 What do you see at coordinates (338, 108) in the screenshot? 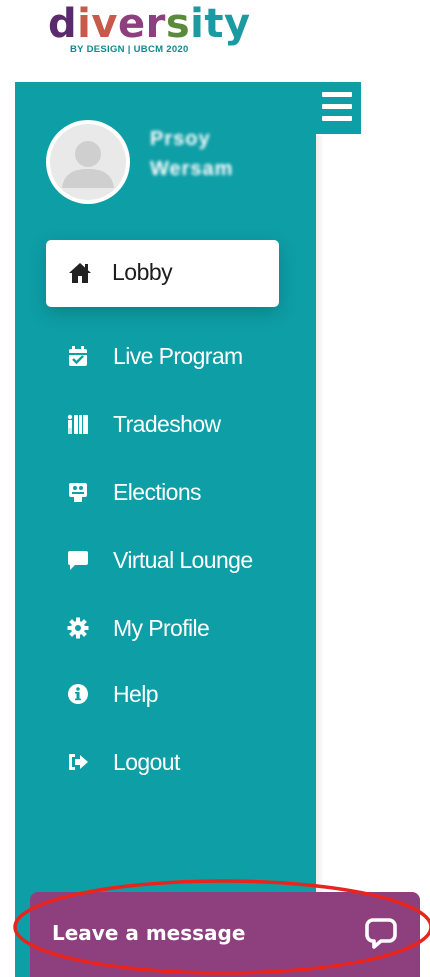
I see `menu-toggle-button` at bounding box center [338, 108].